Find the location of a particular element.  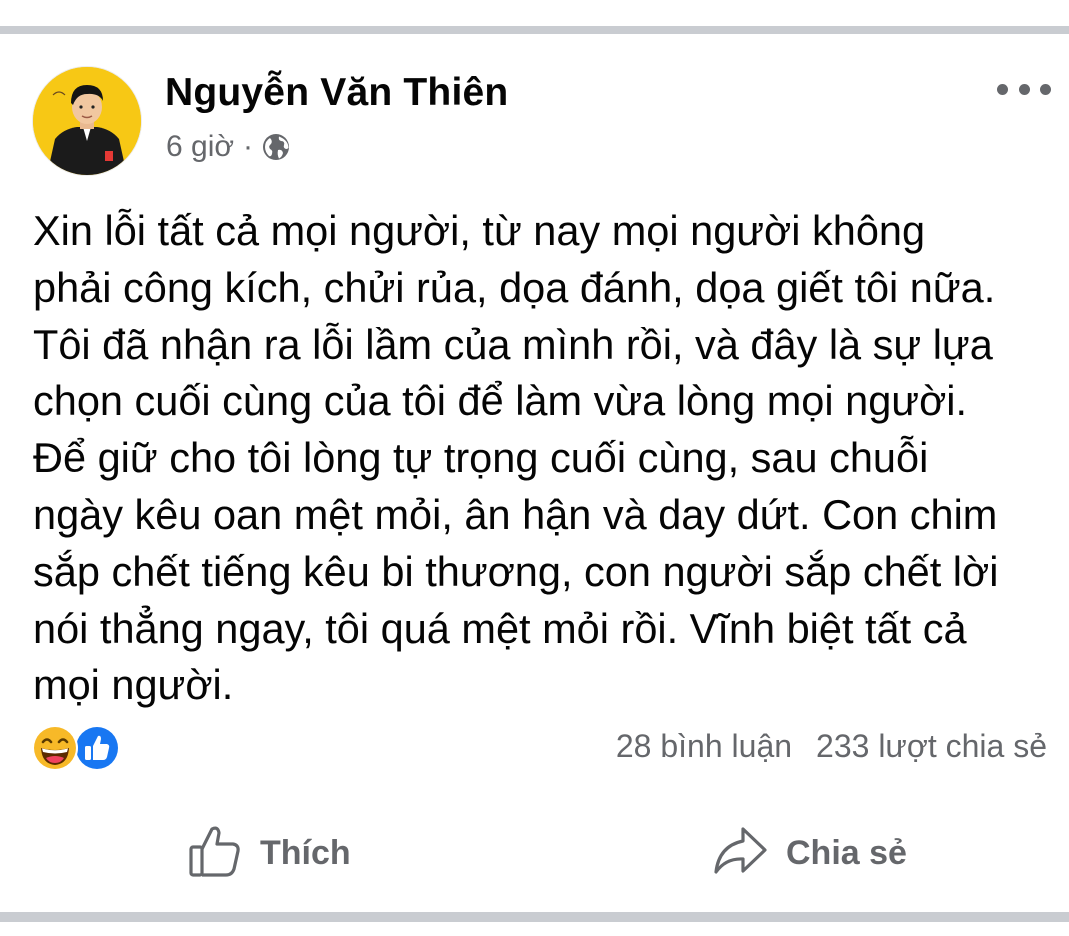

like-button: Thích is located at coordinates (269, 853).